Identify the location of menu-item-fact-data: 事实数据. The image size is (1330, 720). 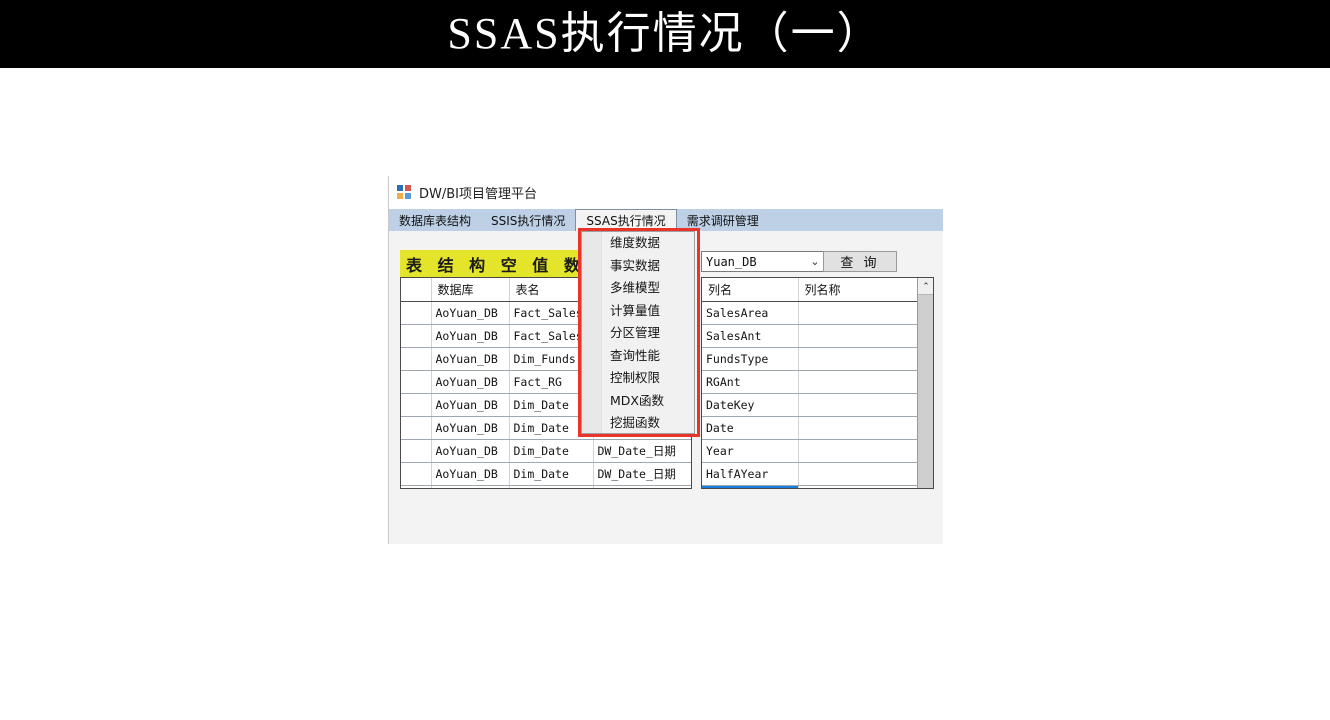
(638, 266).